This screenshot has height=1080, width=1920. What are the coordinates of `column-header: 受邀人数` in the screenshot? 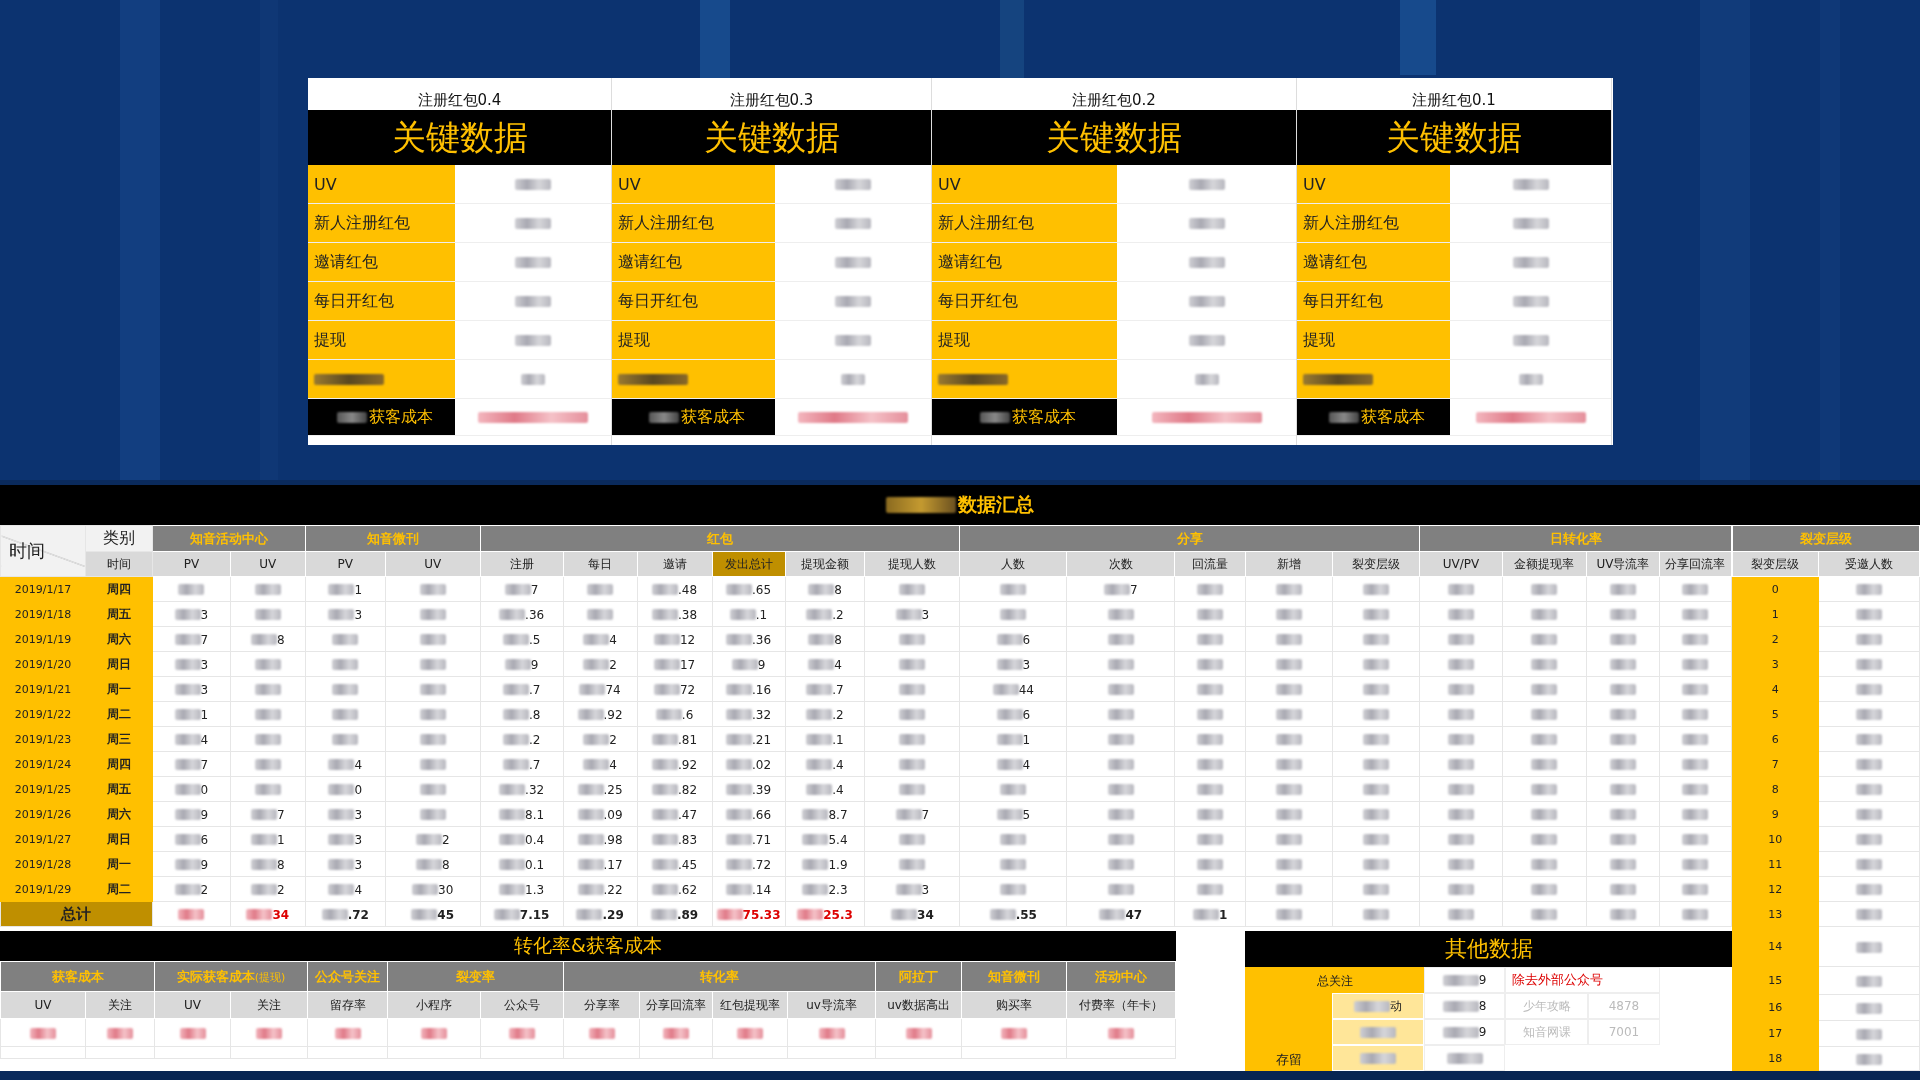 It's located at (1869, 564).